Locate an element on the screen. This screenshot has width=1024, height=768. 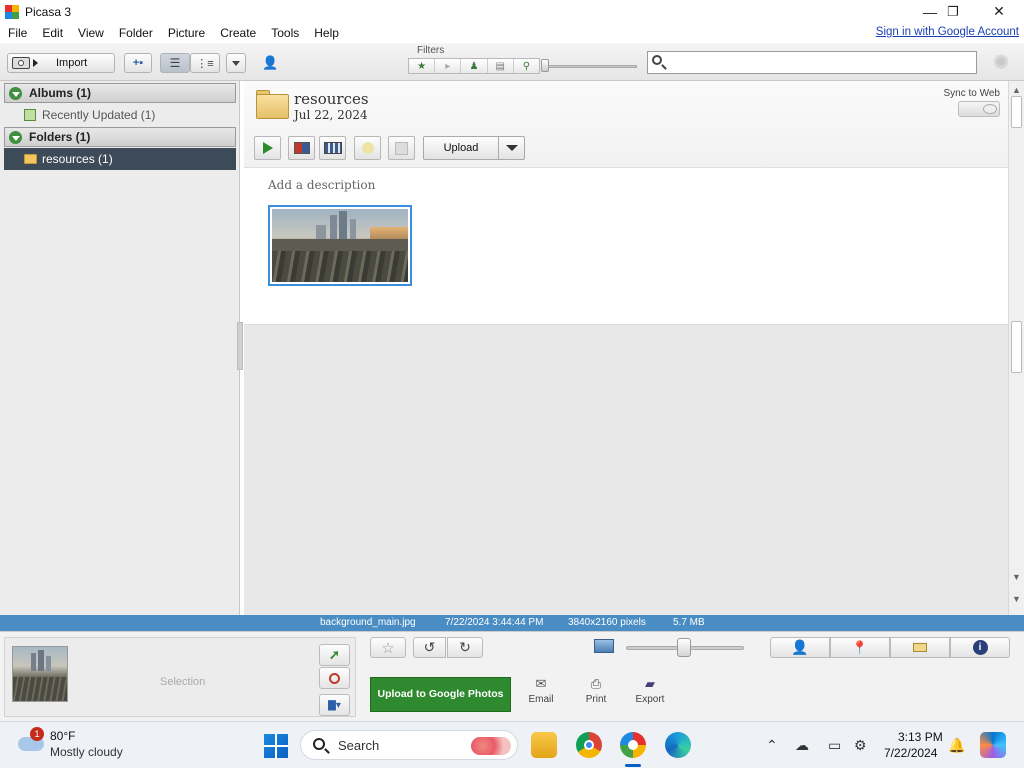
close-button: ✕ is located at coordinates (999, 11).